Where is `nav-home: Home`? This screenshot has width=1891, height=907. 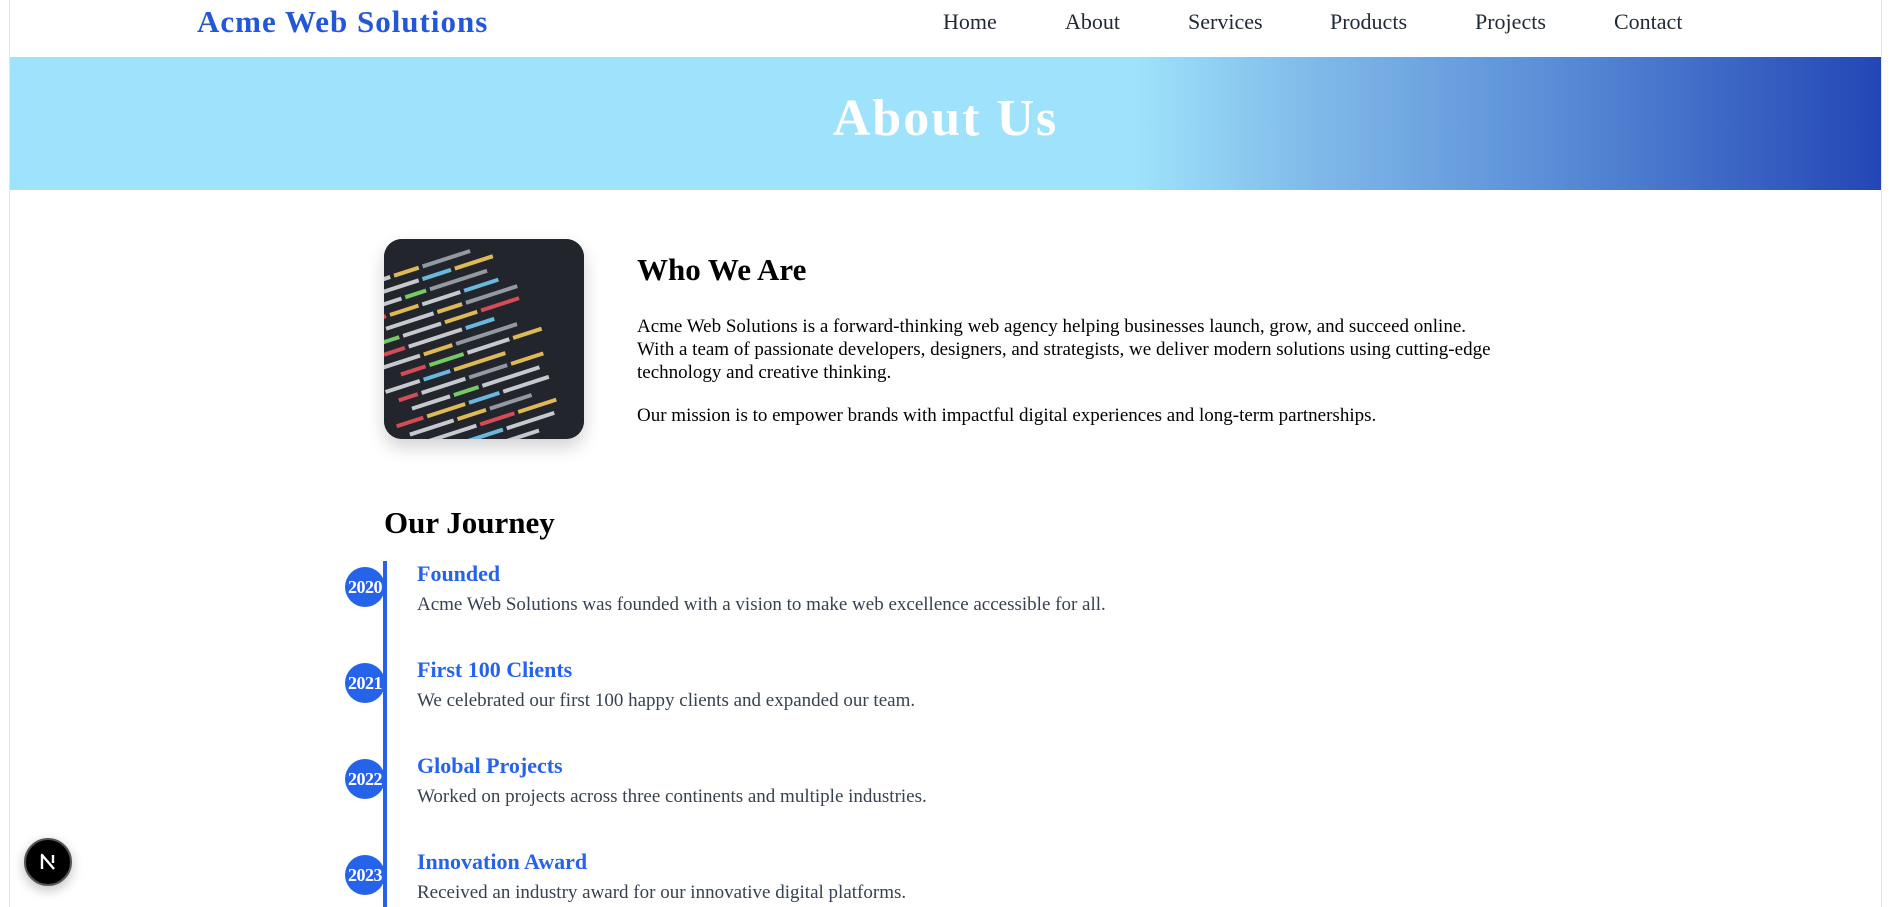
nav-home: Home is located at coordinates (970, 22).